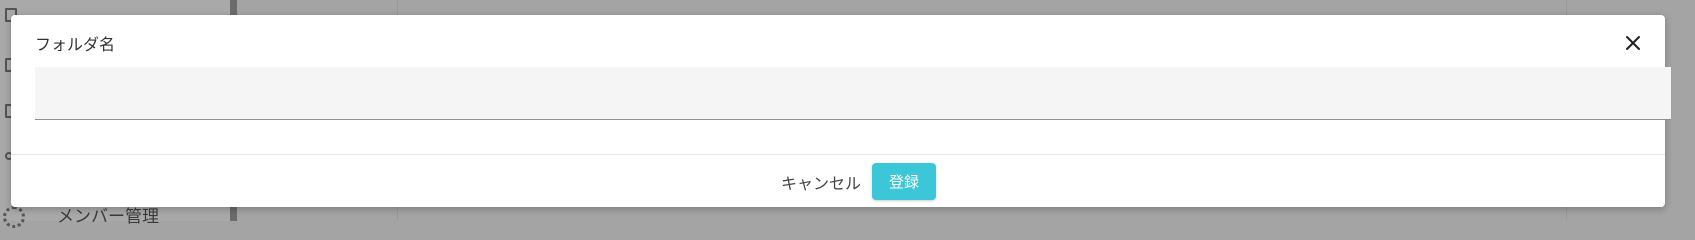 The width and height of the screenshot is (1695, 240). I want to click on cancel-button: キャンセル, so click(821, 182).